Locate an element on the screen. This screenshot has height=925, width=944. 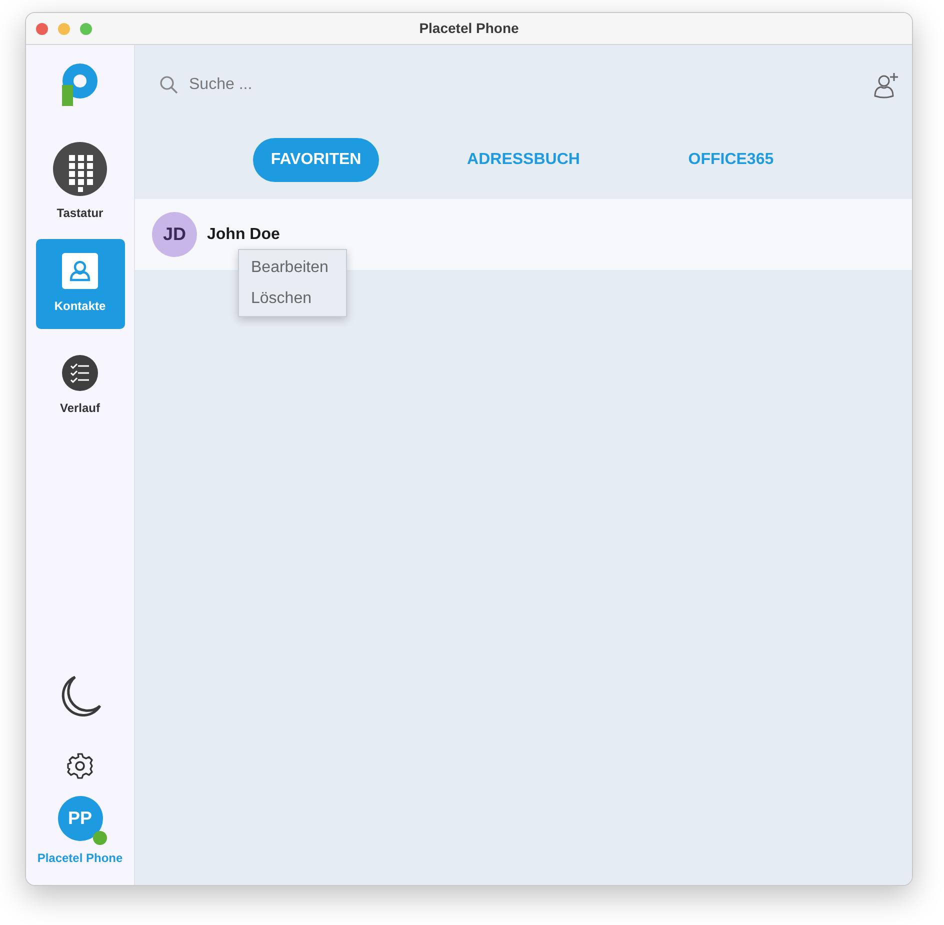
nav-item: Kontakte is located at coordinates (80, 284).